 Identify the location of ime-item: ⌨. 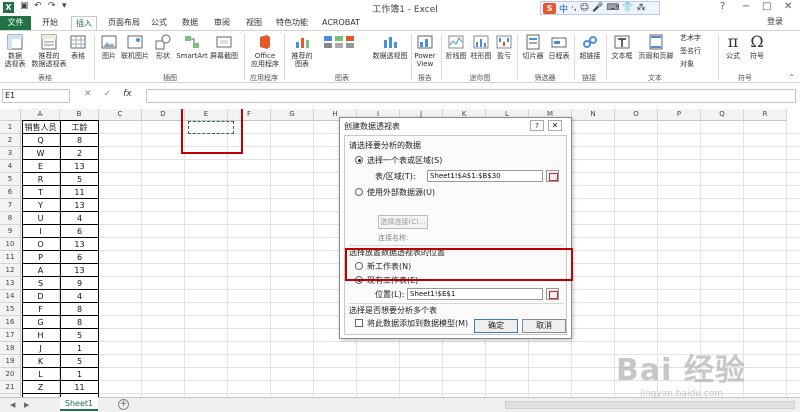
(612, 8).